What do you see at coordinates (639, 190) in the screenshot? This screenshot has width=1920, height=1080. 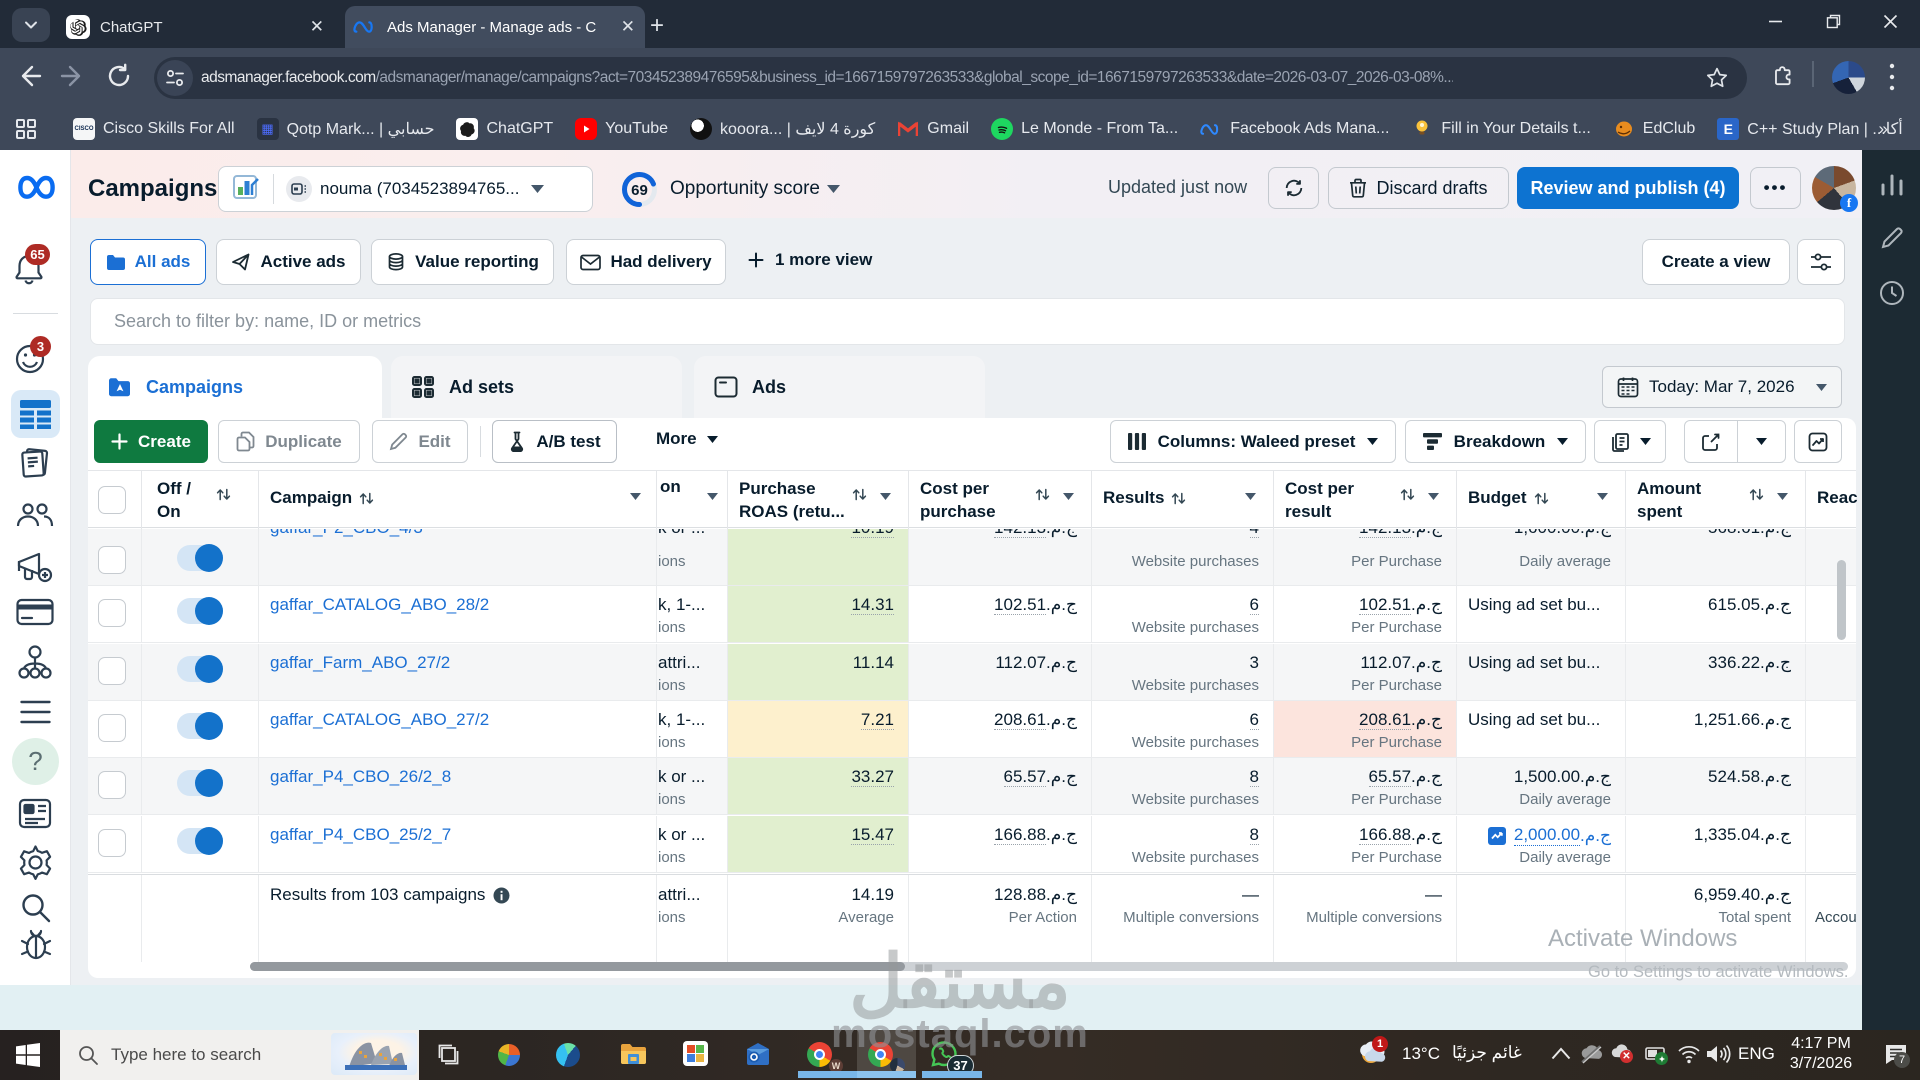 I see `svg-text: 69` at bounding box center [639, 190].